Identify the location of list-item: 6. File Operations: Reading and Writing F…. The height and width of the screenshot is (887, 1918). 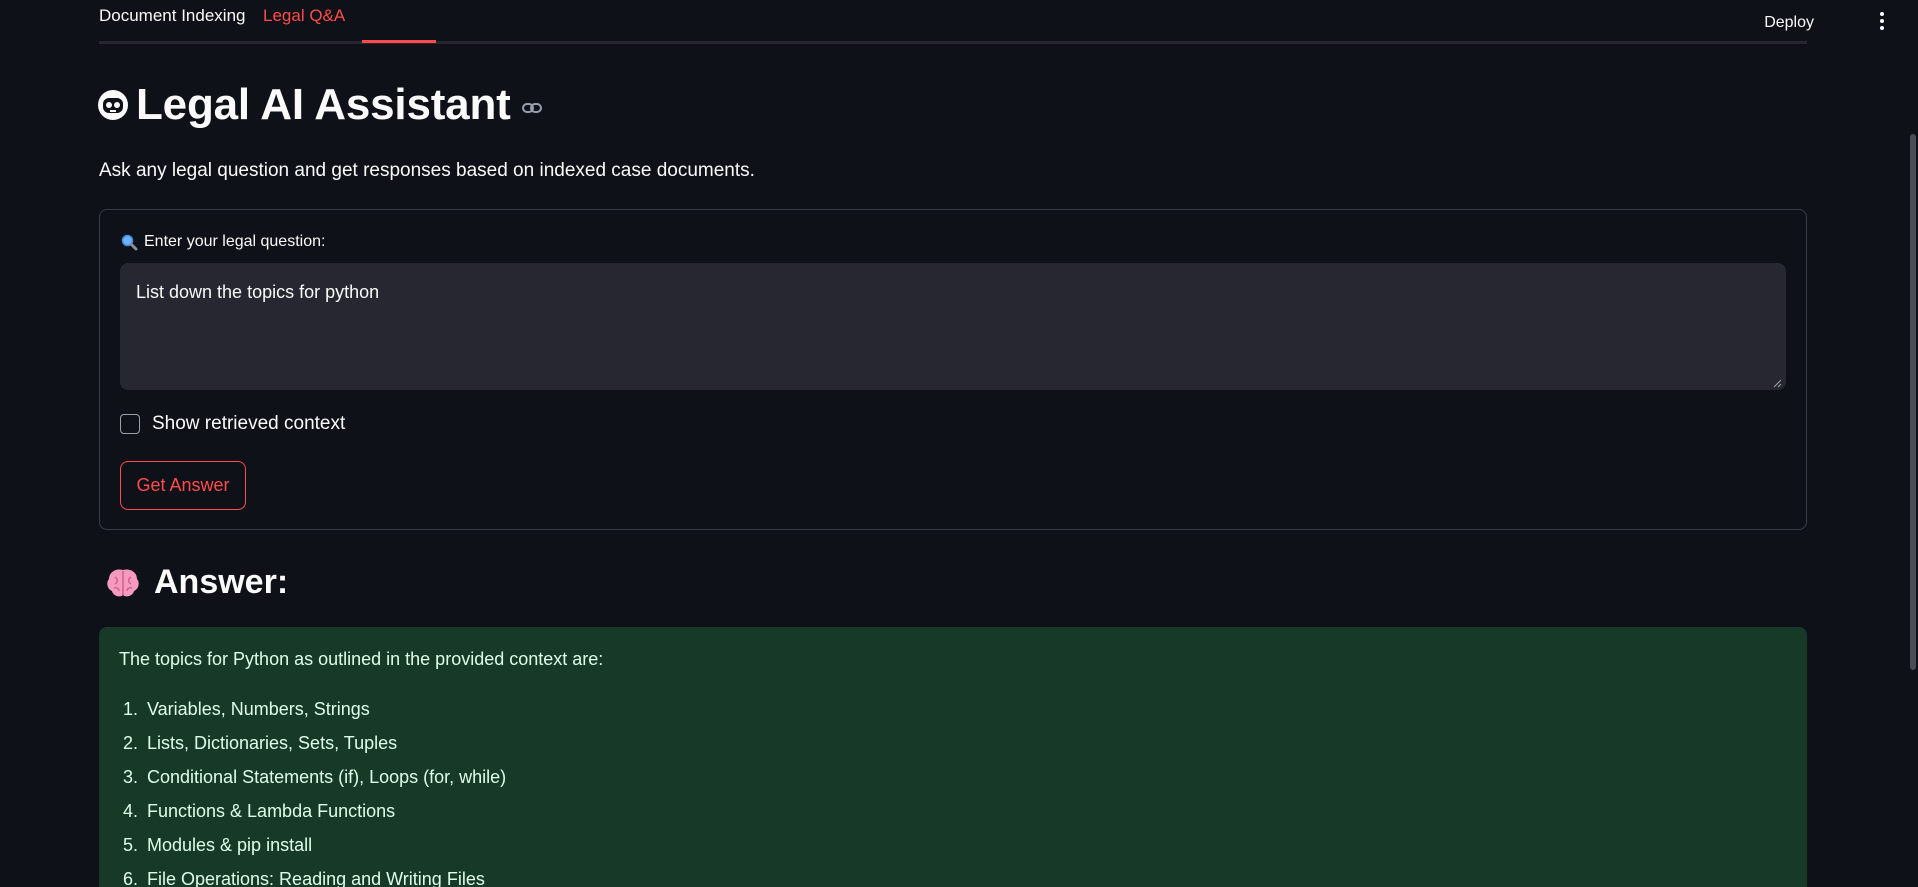
(304, 878).